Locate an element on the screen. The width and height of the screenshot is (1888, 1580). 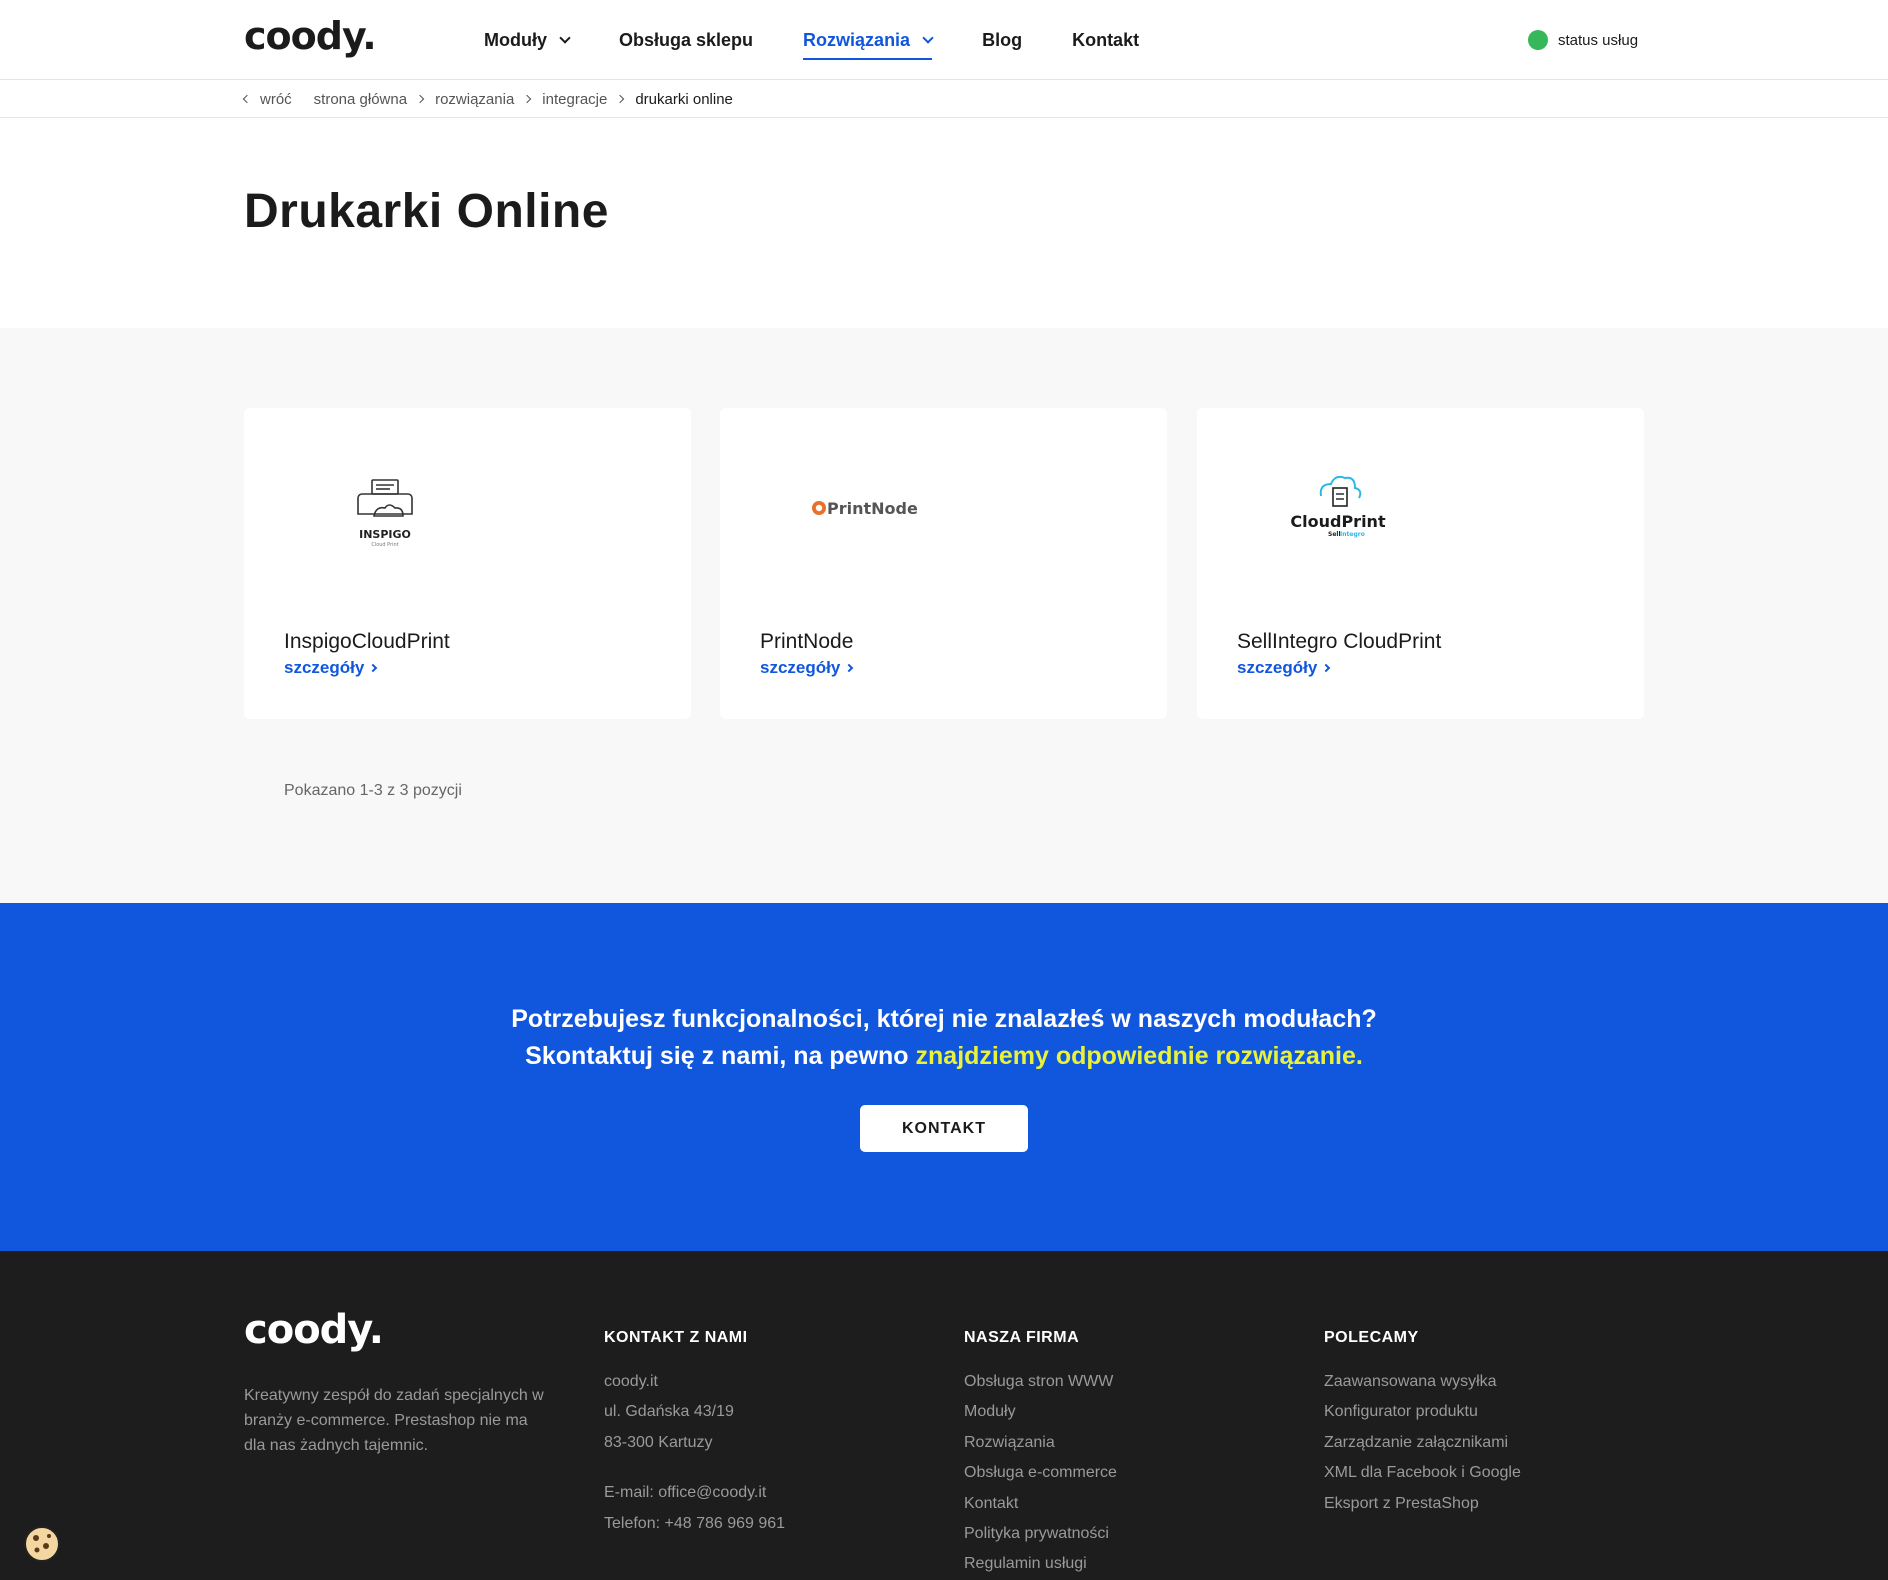
footer-link: Obsługa e-commerce is located at coordinates (1040, 1473).